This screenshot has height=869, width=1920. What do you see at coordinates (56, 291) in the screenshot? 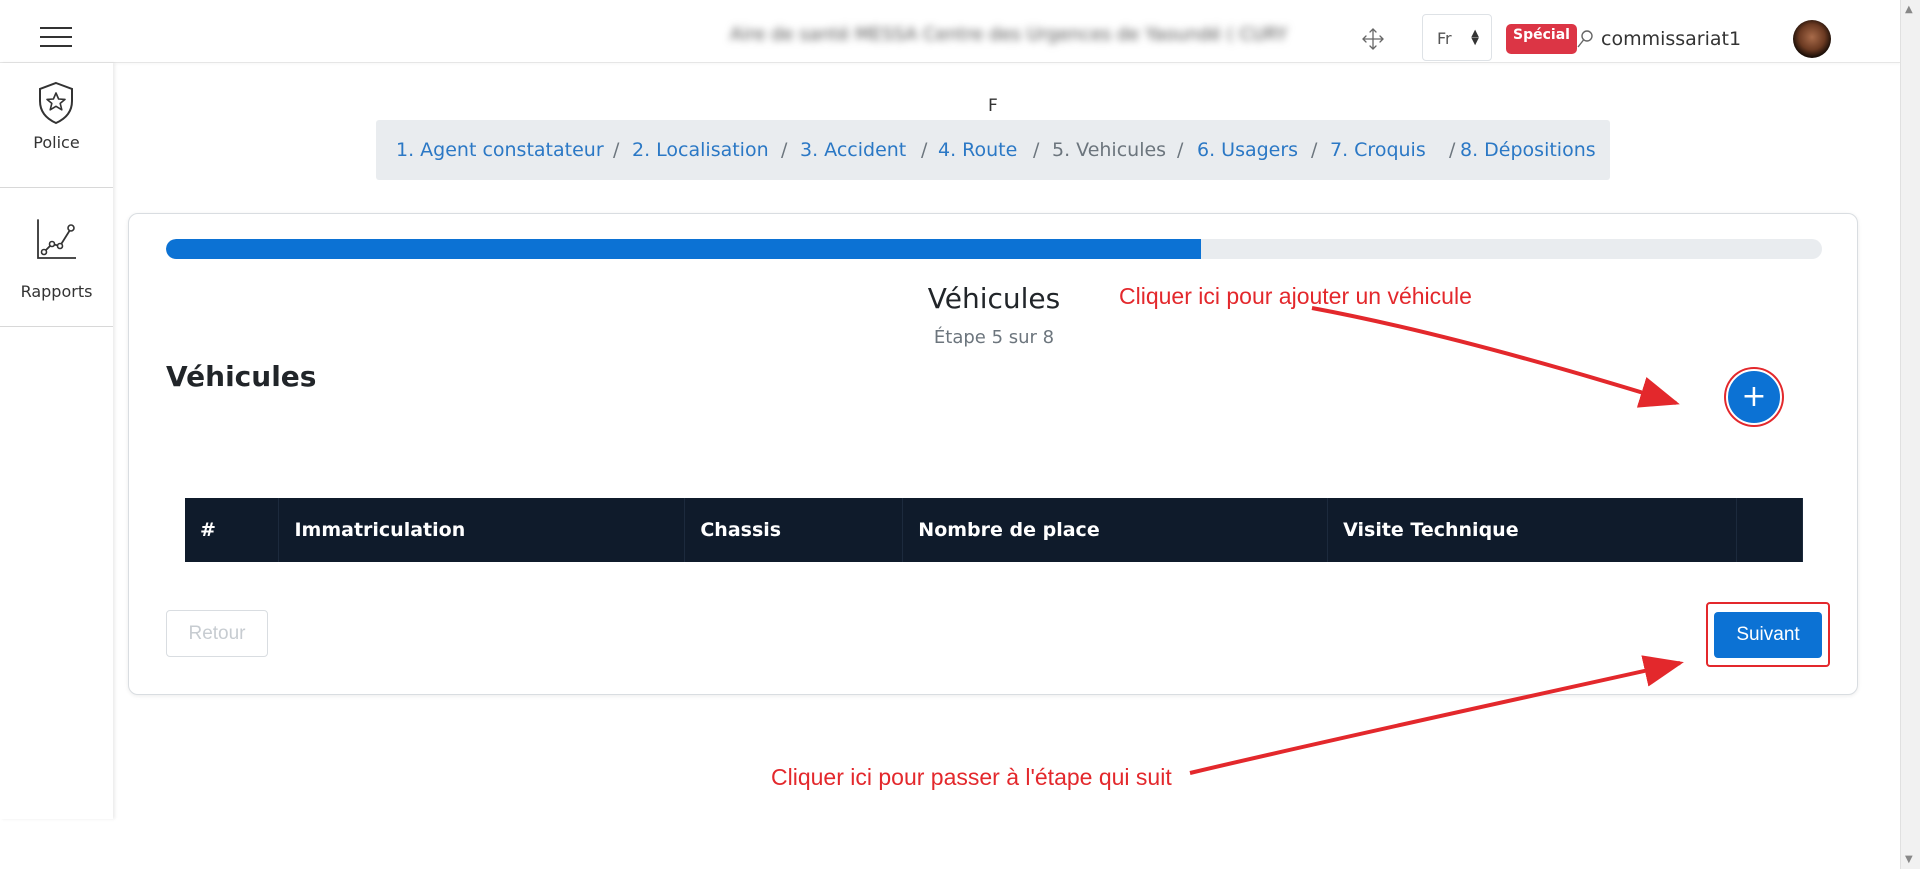
I see `sidebar-item-label: Rapports` at bounding box center [56, 291].